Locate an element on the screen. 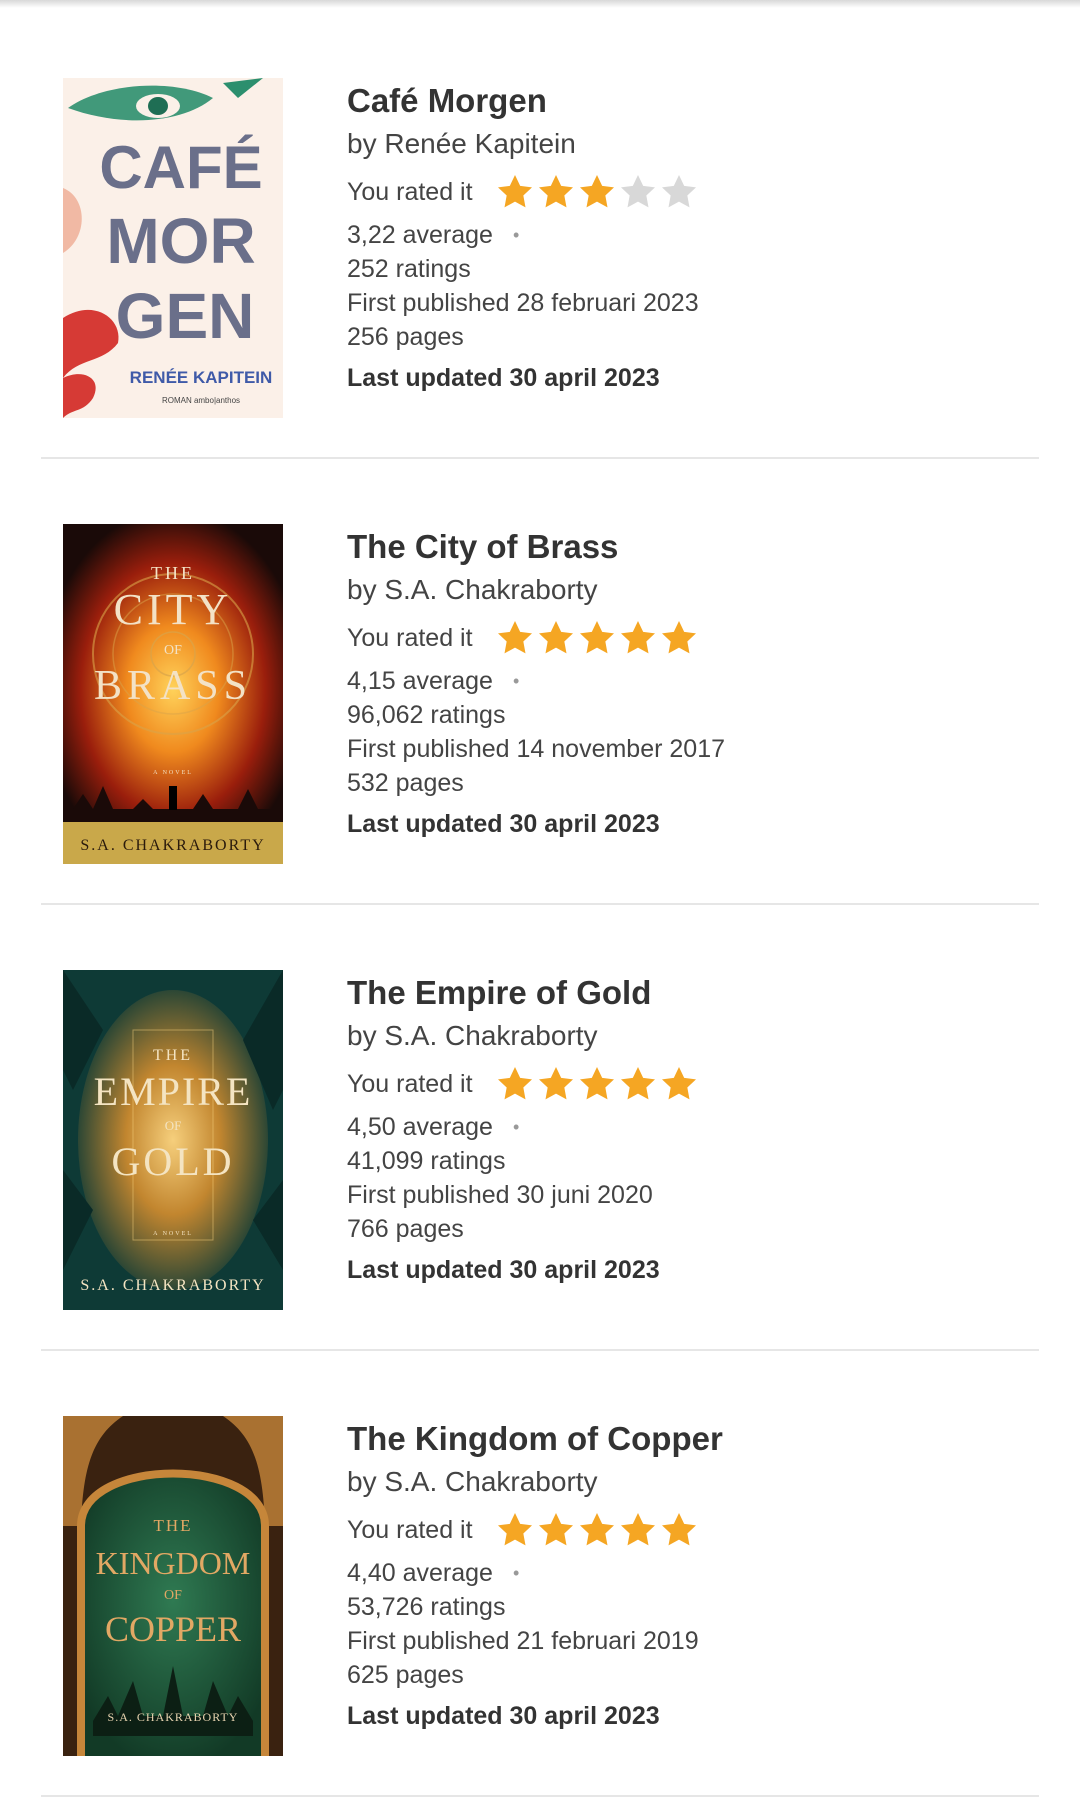 This screenshot has width=1080, height=1800. page-count: 256 pages is located at coordinates (405, 337).